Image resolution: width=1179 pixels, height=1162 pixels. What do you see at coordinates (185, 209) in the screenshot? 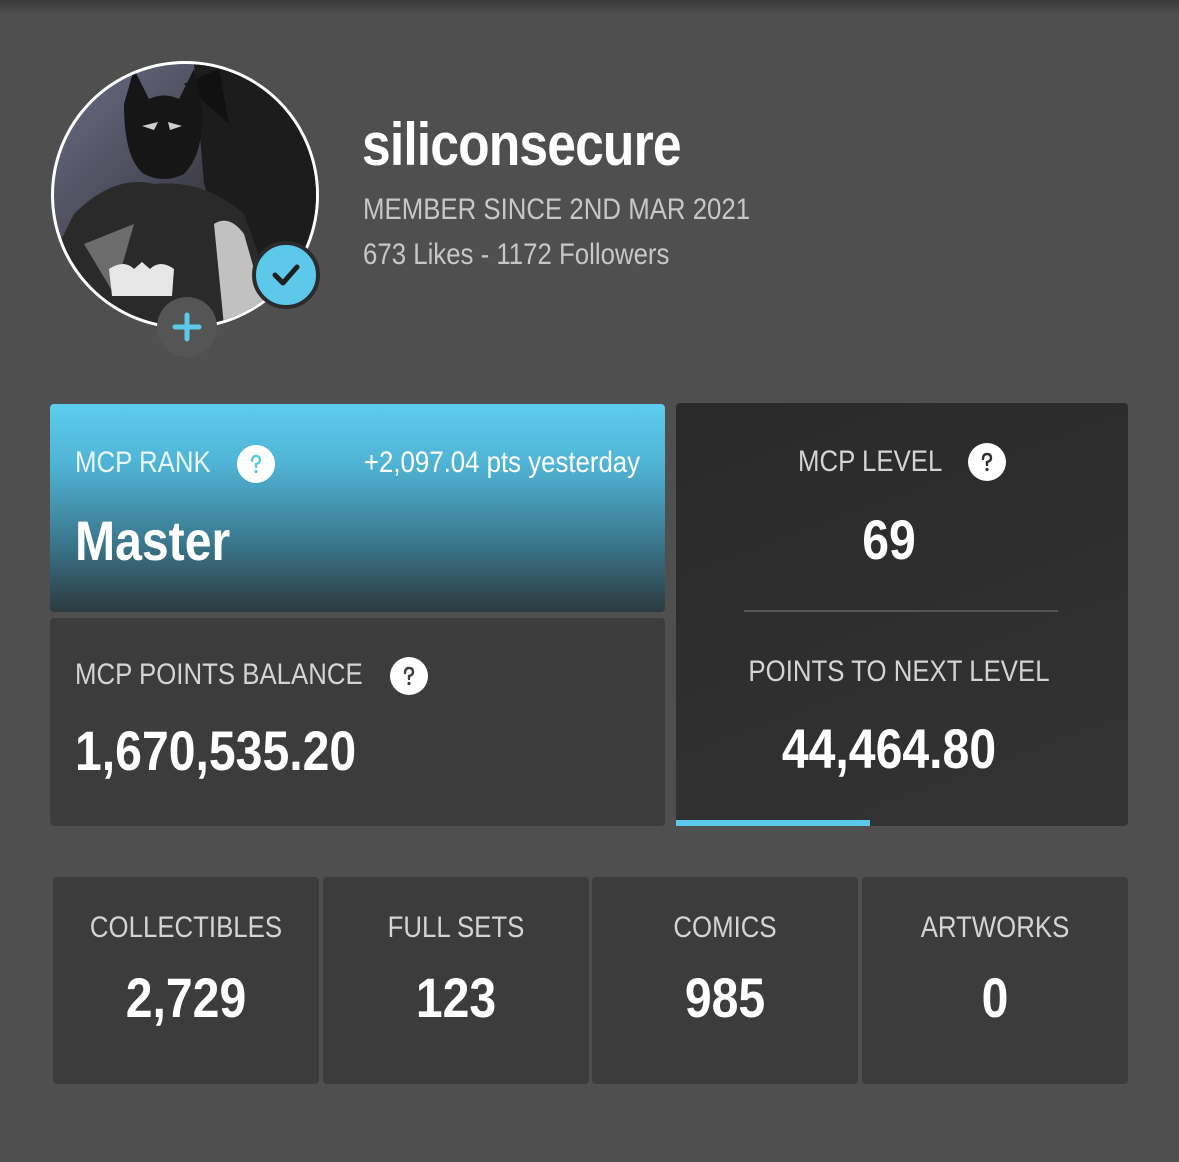
I see `avatar-container` at bounding box center [185, 209].